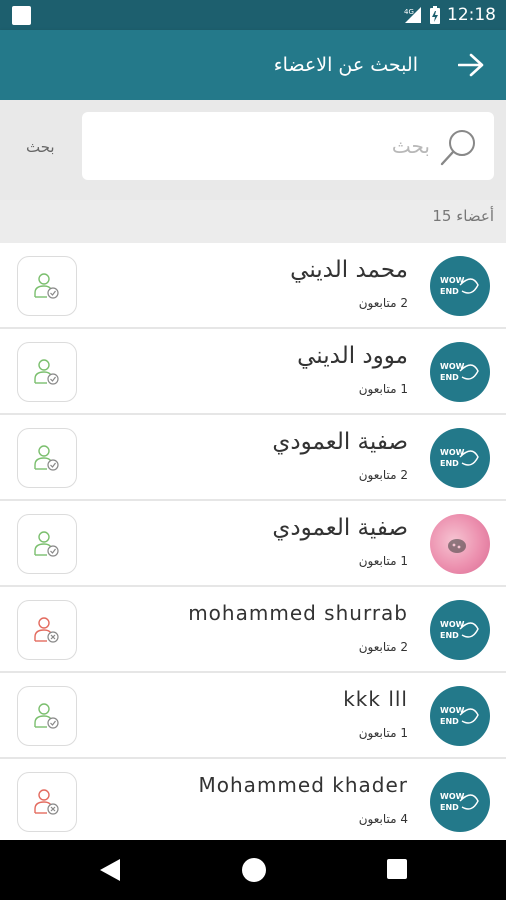 The width and height of the screenshot is (506, 900). Describe the element at coordinates (110, 870) in the screenshot. I see `nav-back-icon` at that location.